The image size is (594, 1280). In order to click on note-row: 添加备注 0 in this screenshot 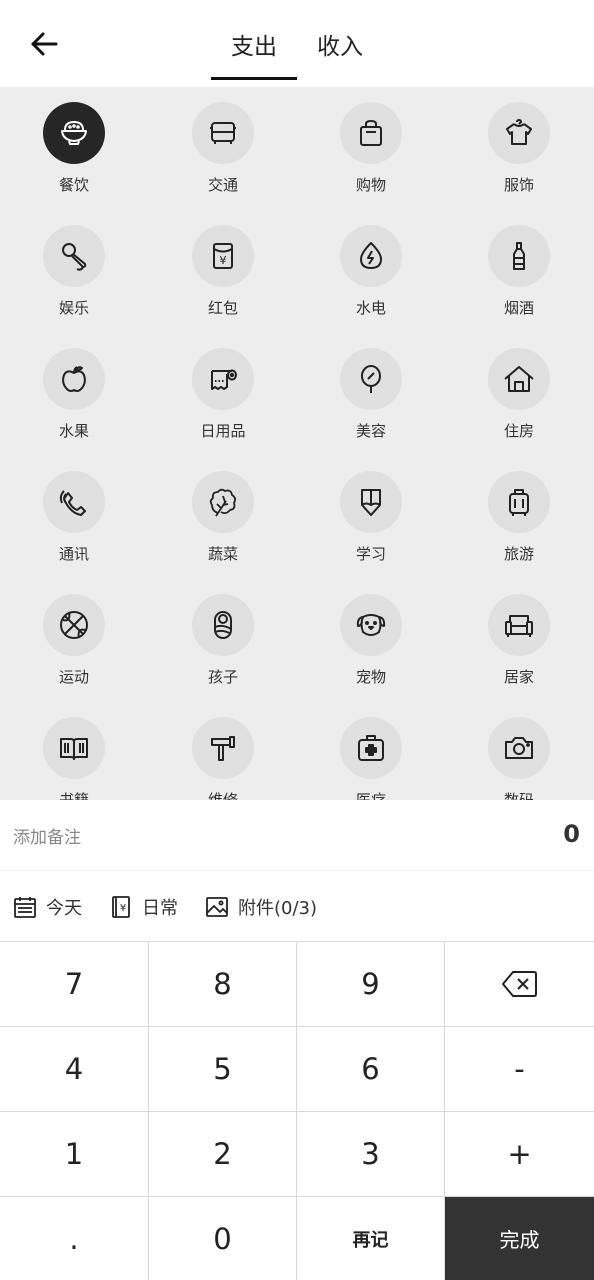, I will do `click(297, 835)`.